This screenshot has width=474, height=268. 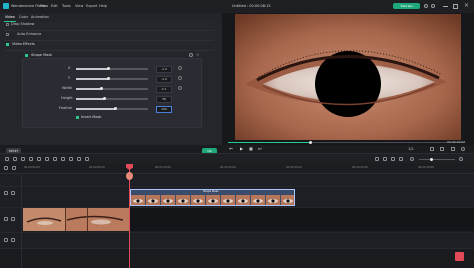 I want to click on auto-enhance-toggle, so click(x=7, y=34).